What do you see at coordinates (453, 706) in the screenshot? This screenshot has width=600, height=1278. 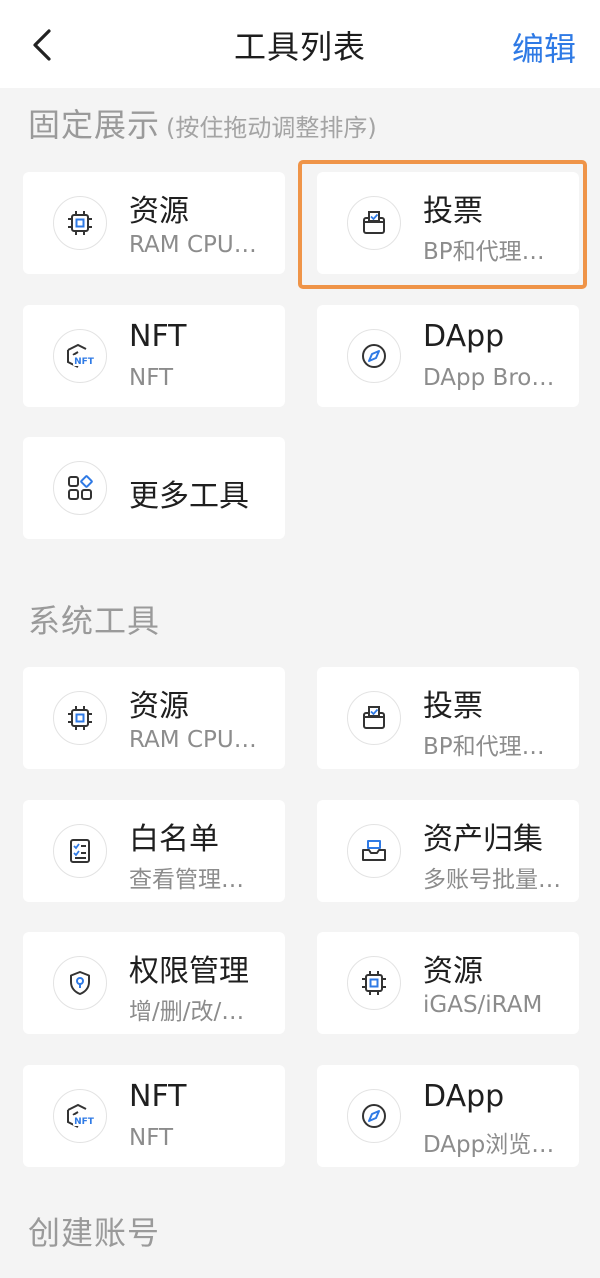 I see `tool-name: 投票` at bounding box center [453, 706].